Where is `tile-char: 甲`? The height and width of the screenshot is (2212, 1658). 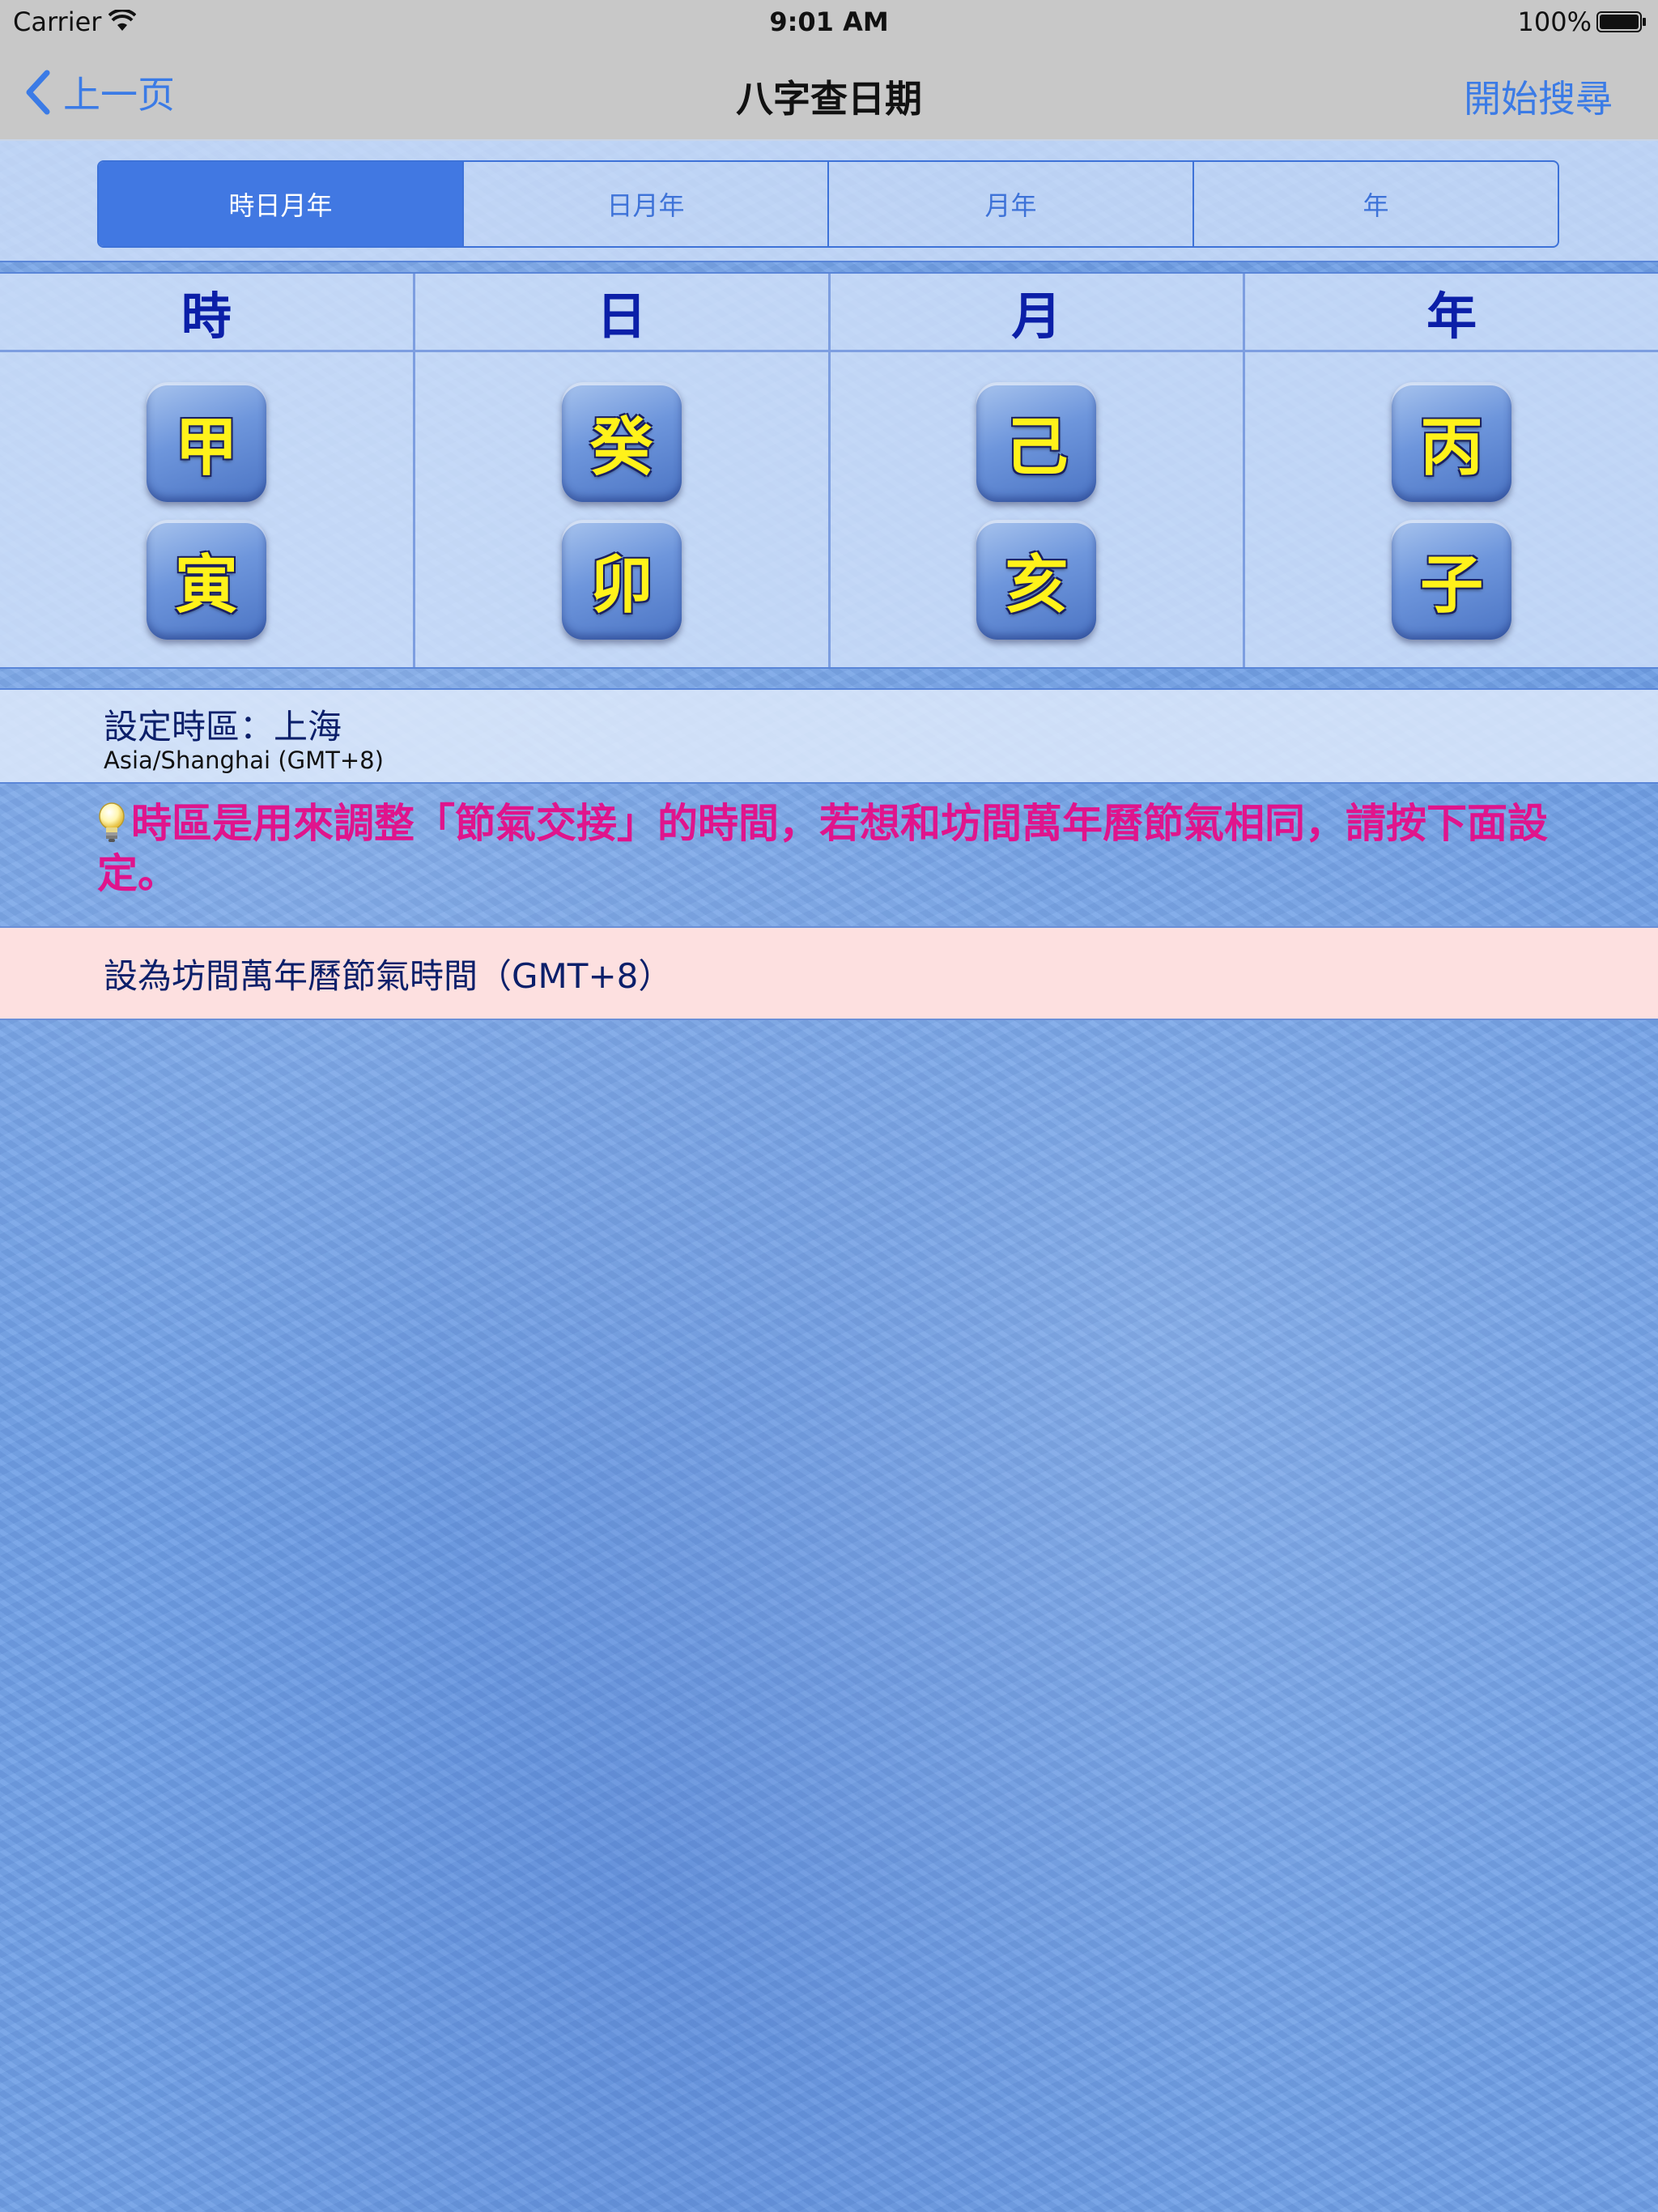
tile-char: 甲 is located at coordinates (206, 447).